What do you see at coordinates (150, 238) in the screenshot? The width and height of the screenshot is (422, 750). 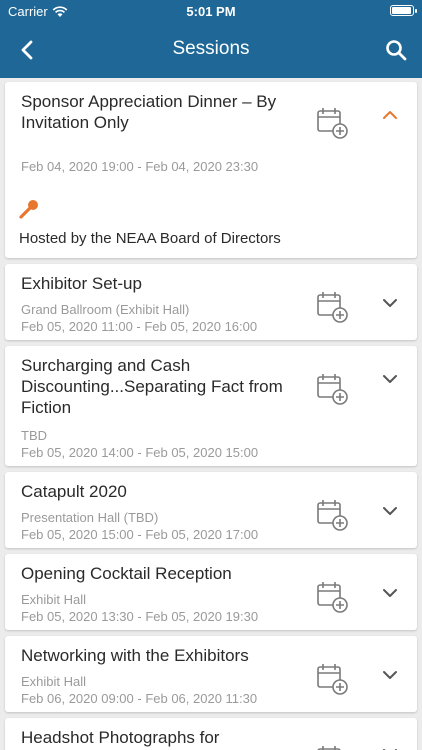 I see `session-description: Hosted by the NEAA Board of Directors` at bounding box center [150, 238].